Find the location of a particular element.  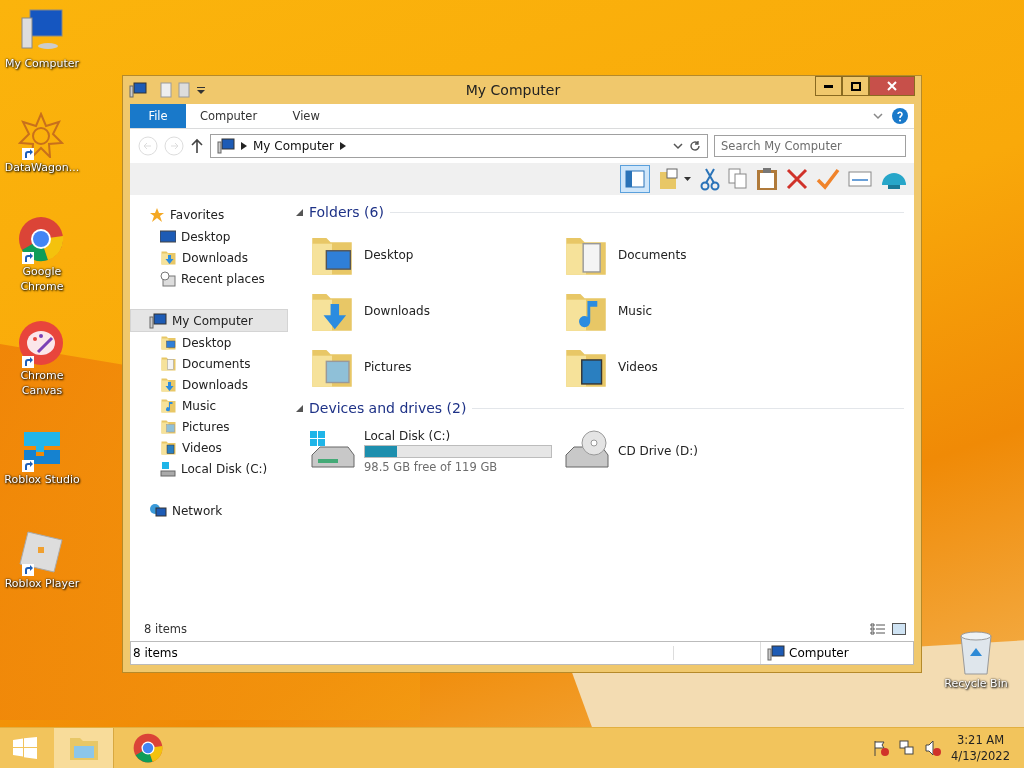

status-text: 8 items is located at coordinates (402, 653).